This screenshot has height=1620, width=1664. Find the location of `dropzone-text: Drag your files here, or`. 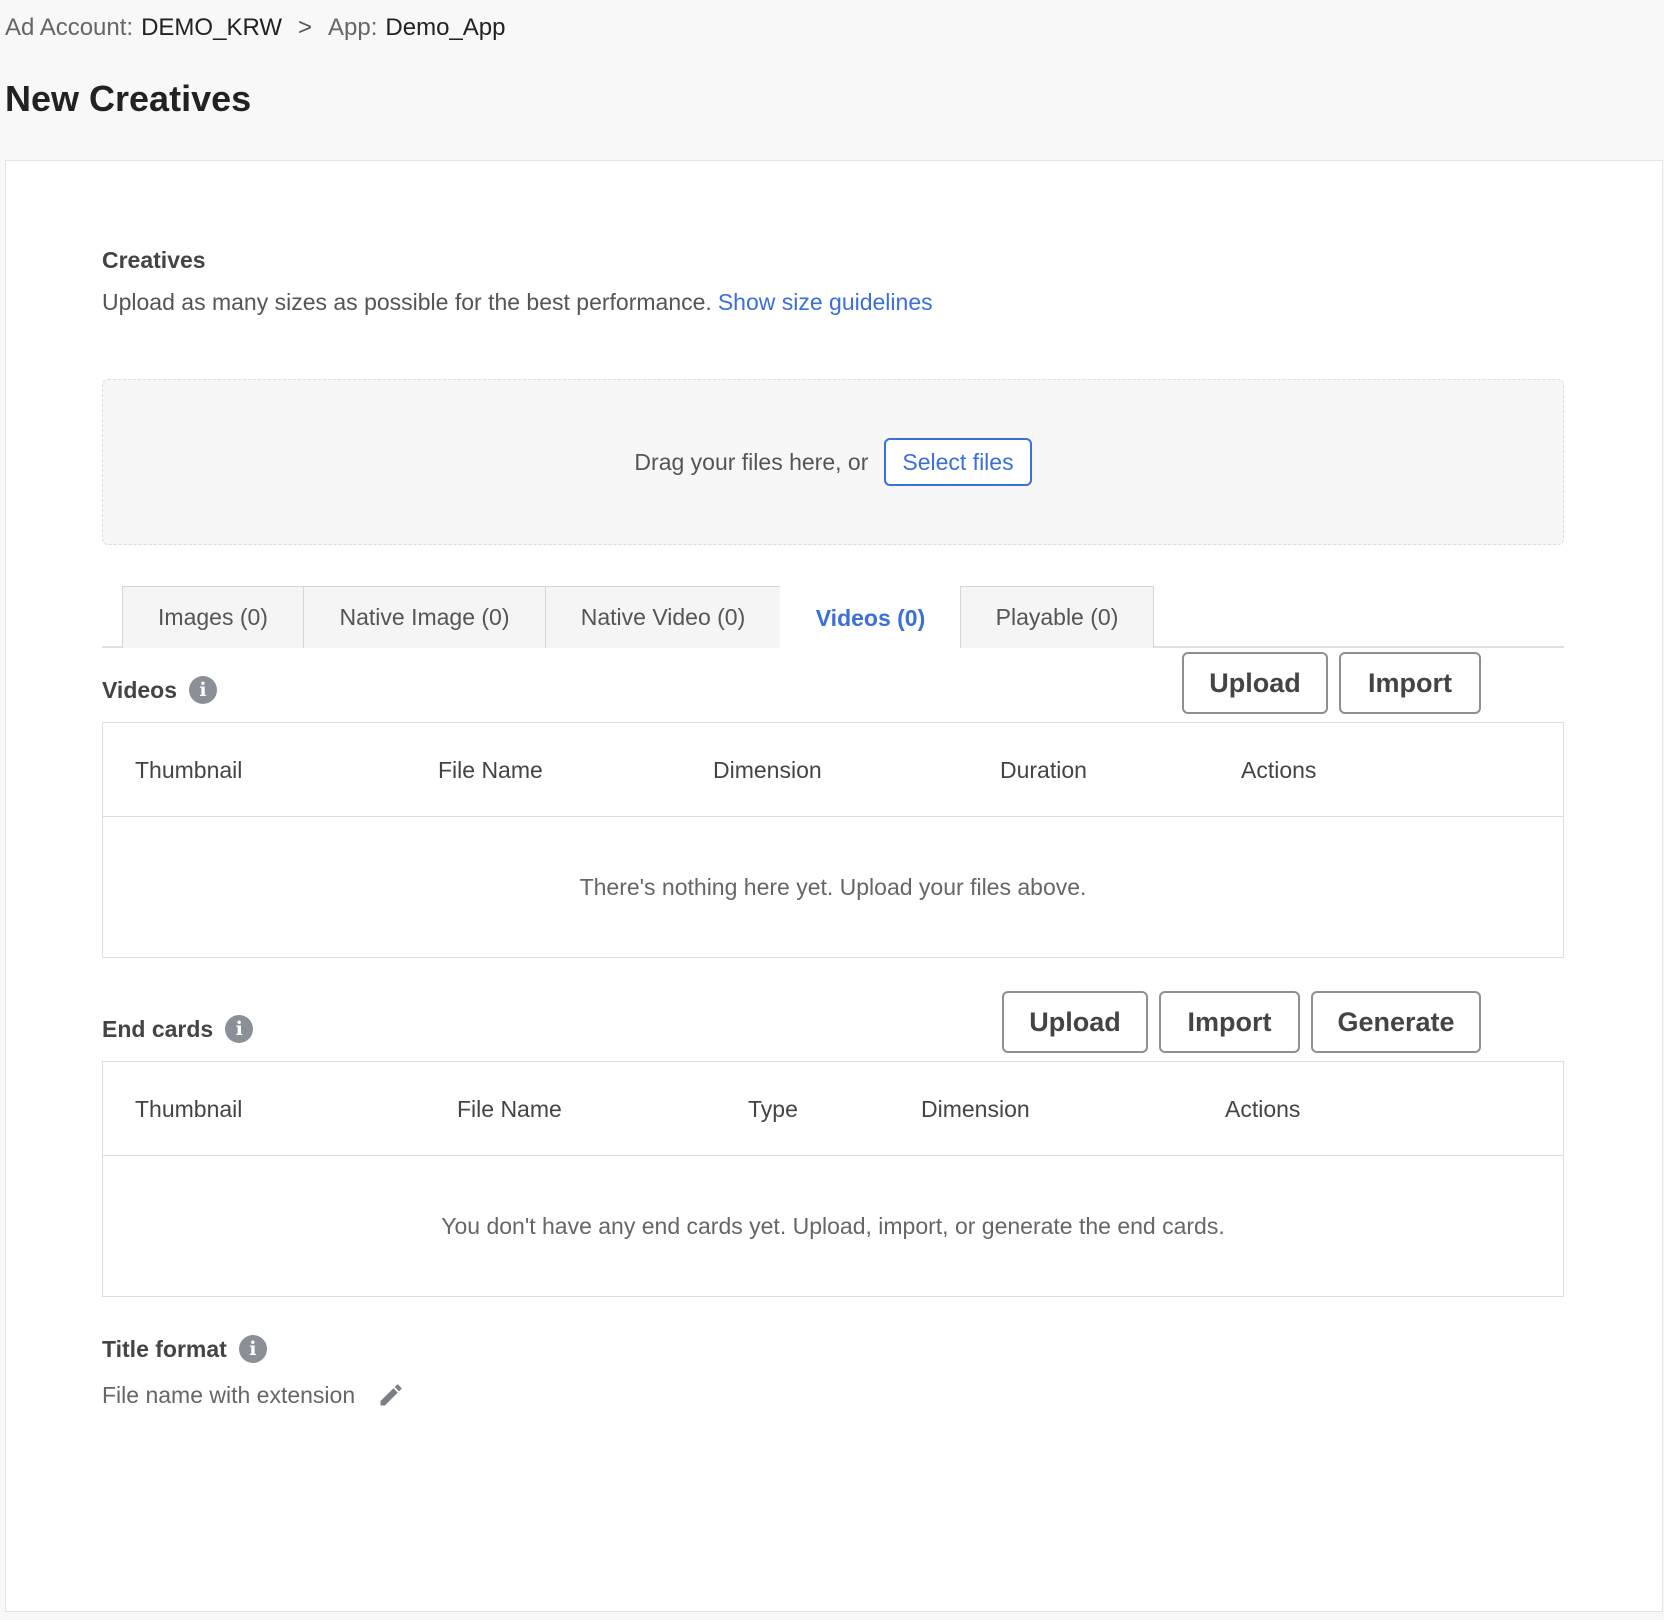

dropzone-text: Drag your files here, or is located at coordinates (751, 461).